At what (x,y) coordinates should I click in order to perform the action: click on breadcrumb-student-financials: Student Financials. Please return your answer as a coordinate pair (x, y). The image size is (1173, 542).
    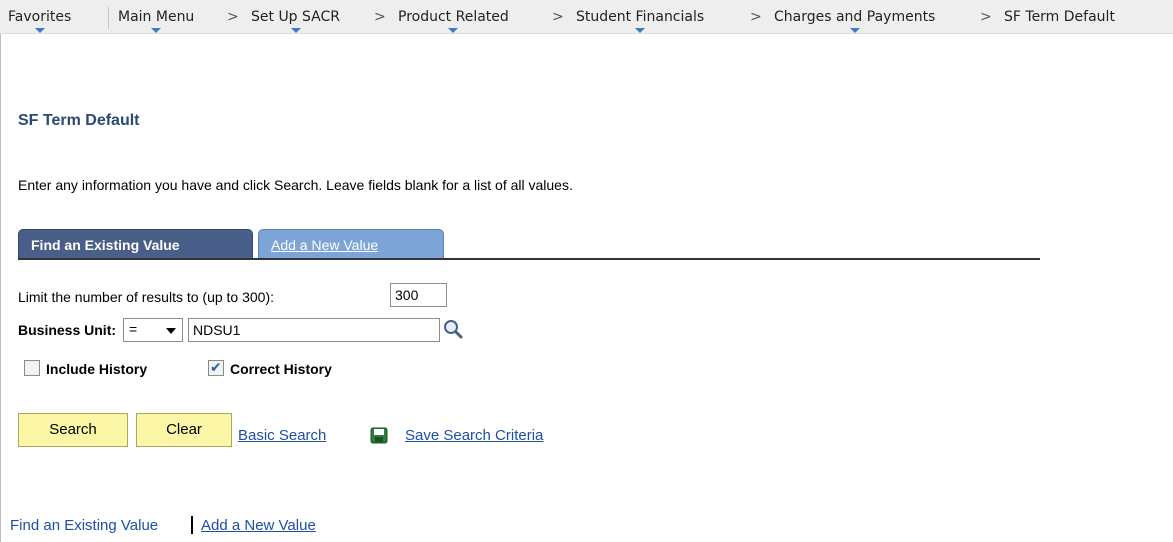
    Looking at the image, I should click on (640, 21).